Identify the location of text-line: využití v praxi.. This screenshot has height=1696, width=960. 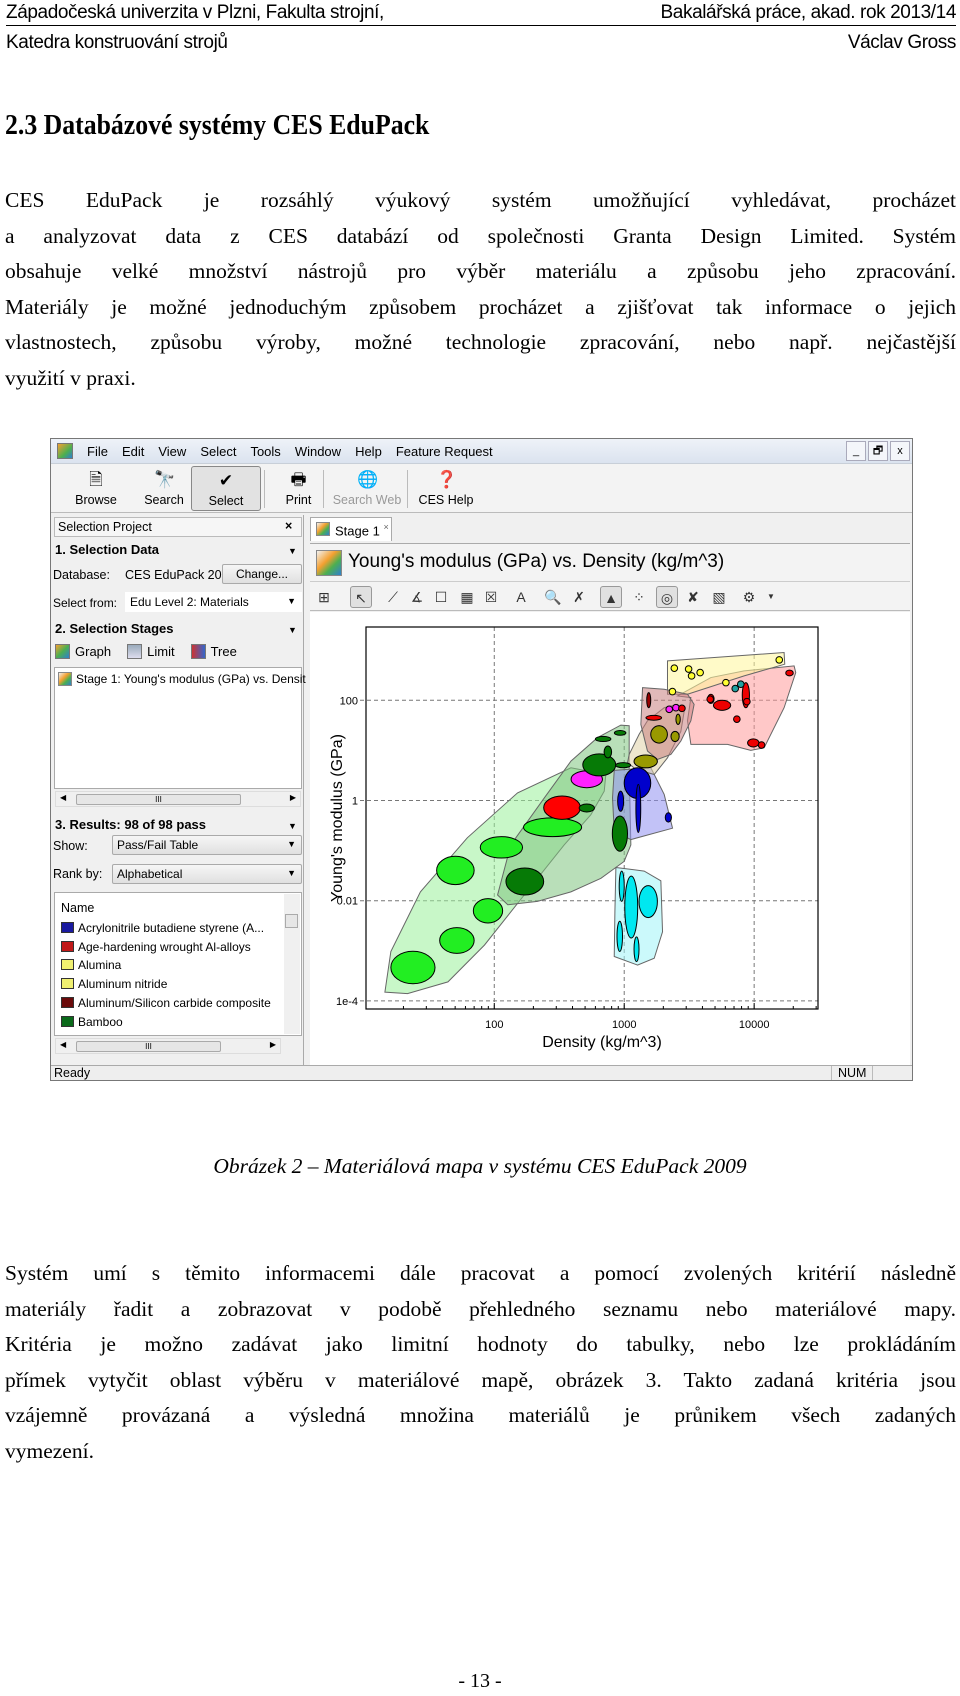
(70, 377).